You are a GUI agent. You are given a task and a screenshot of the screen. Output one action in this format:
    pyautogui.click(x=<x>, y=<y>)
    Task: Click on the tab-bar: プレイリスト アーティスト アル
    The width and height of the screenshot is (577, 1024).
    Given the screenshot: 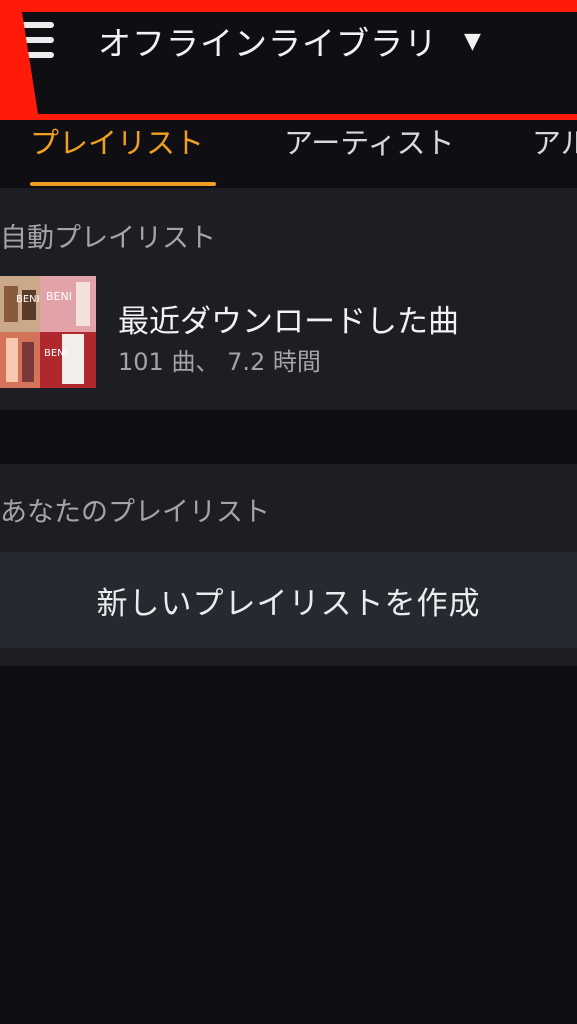 What is the action you would take?
    pyautogui.click(x=288, y=154)
    